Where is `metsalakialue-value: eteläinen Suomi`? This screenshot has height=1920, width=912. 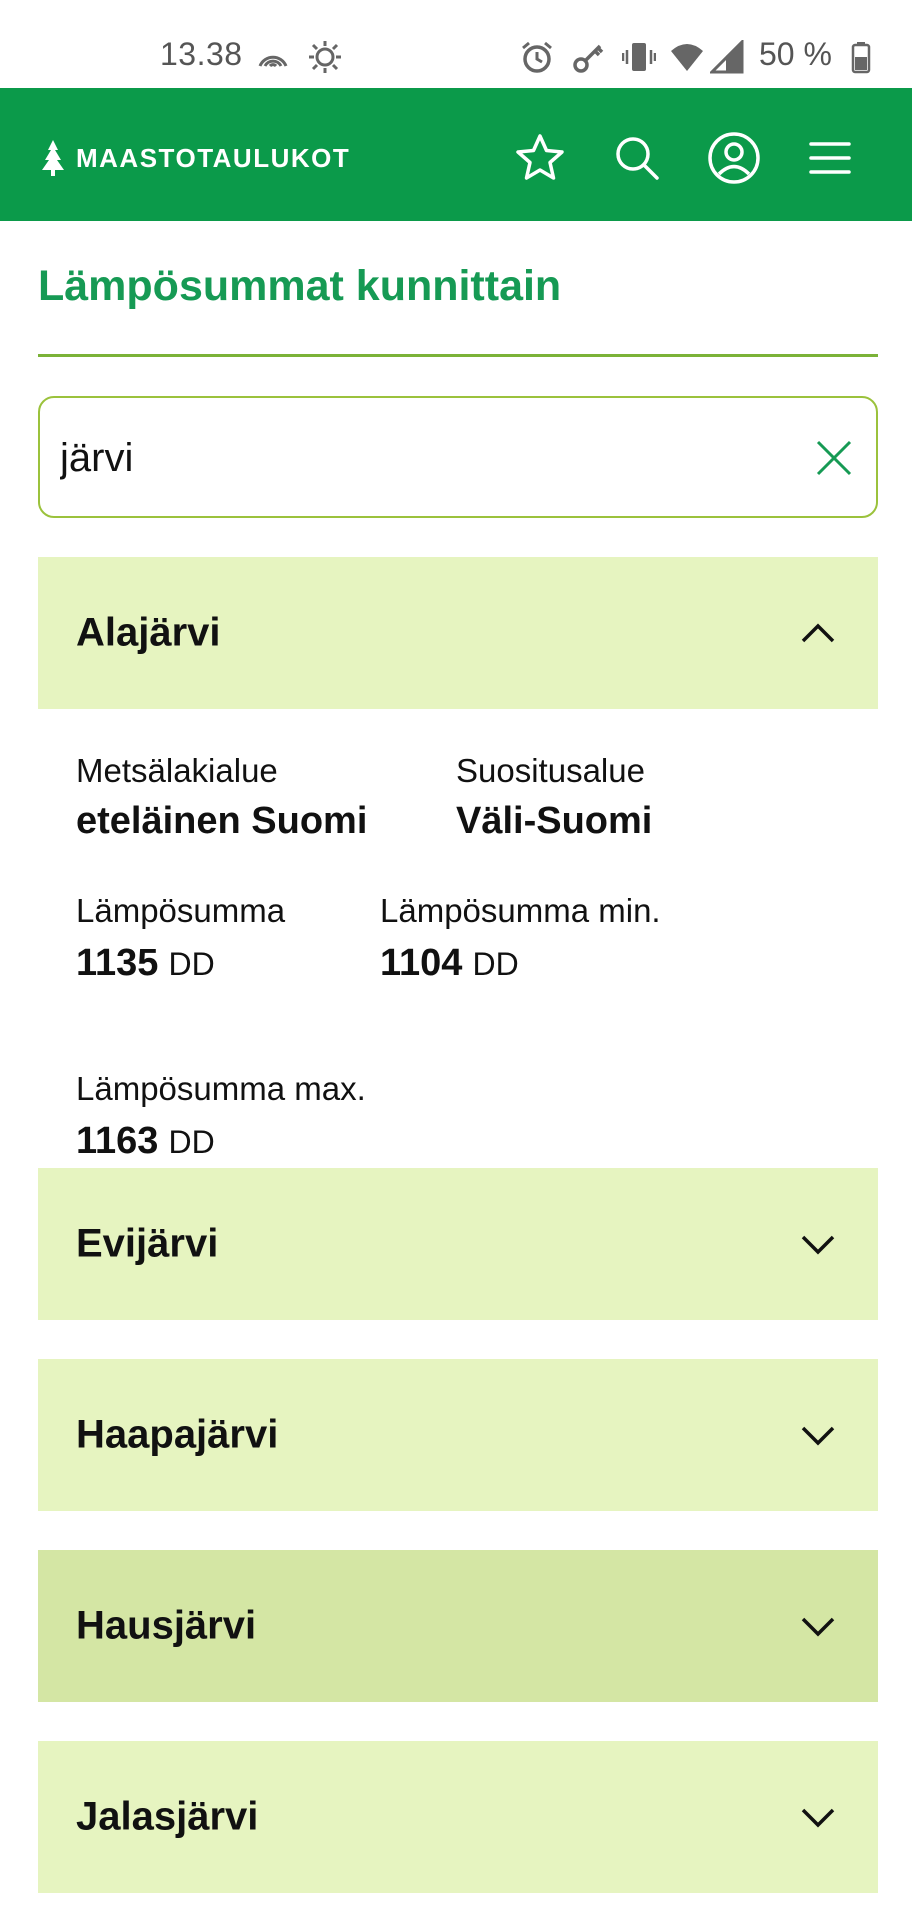
metsalakialue-value: eteläinen Suomi is located at coordinates (222, 821).